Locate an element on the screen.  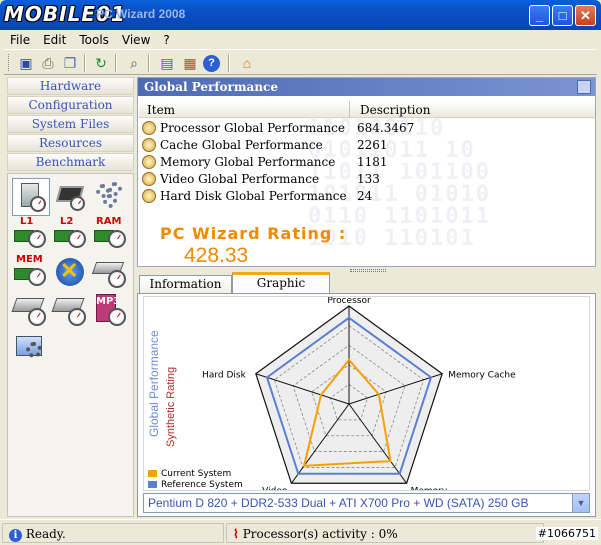
menu-view: View is located at coordinates (136, 38).